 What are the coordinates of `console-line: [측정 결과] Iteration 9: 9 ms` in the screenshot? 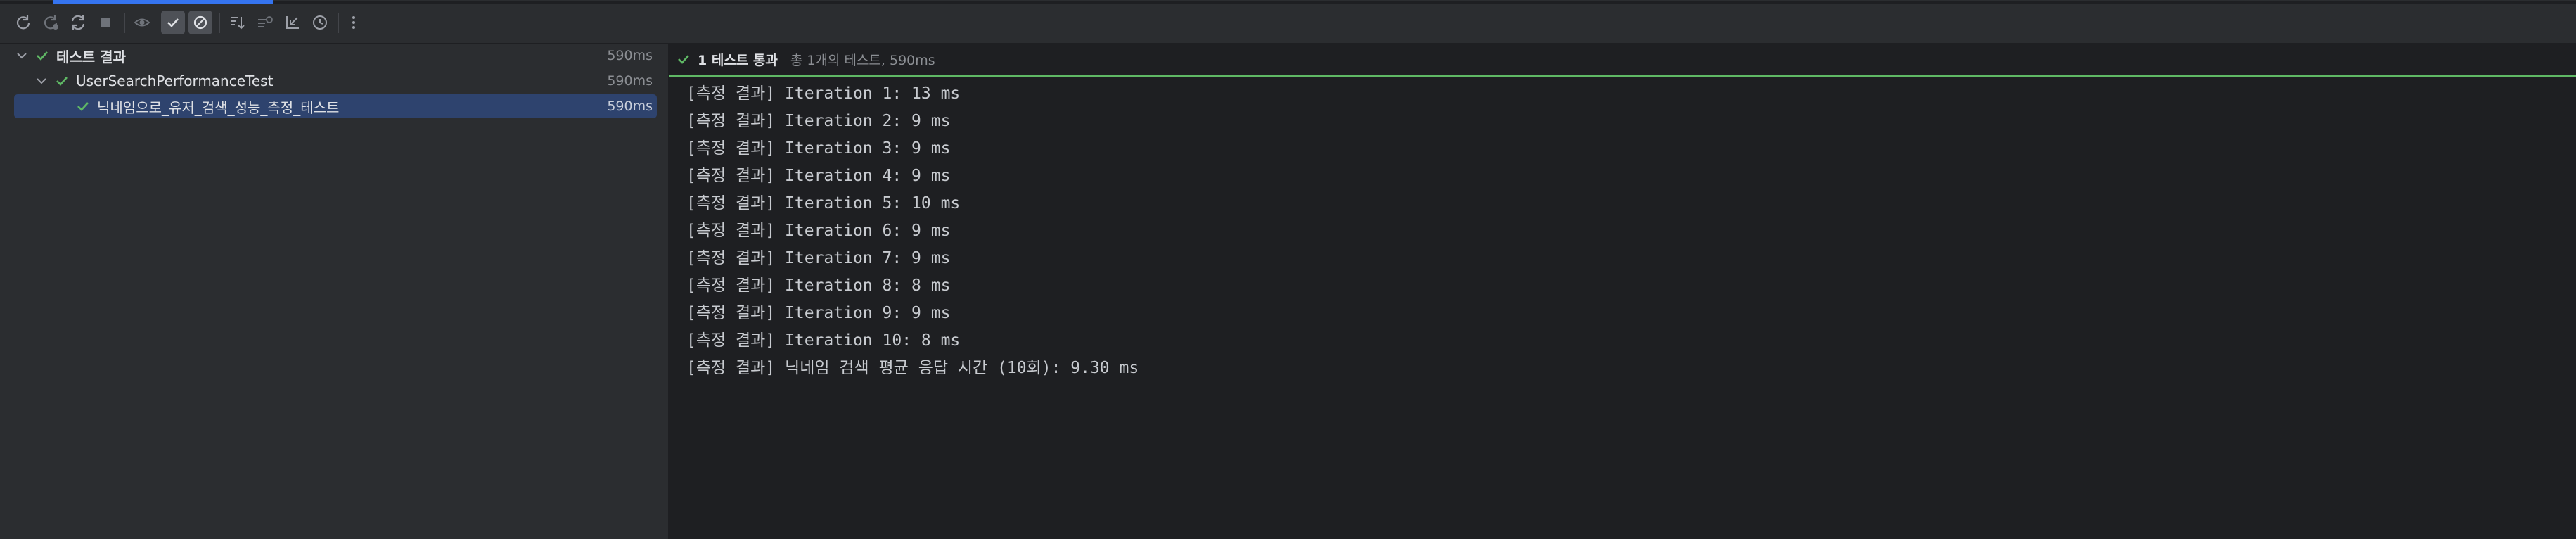 It's located at (819, 313).